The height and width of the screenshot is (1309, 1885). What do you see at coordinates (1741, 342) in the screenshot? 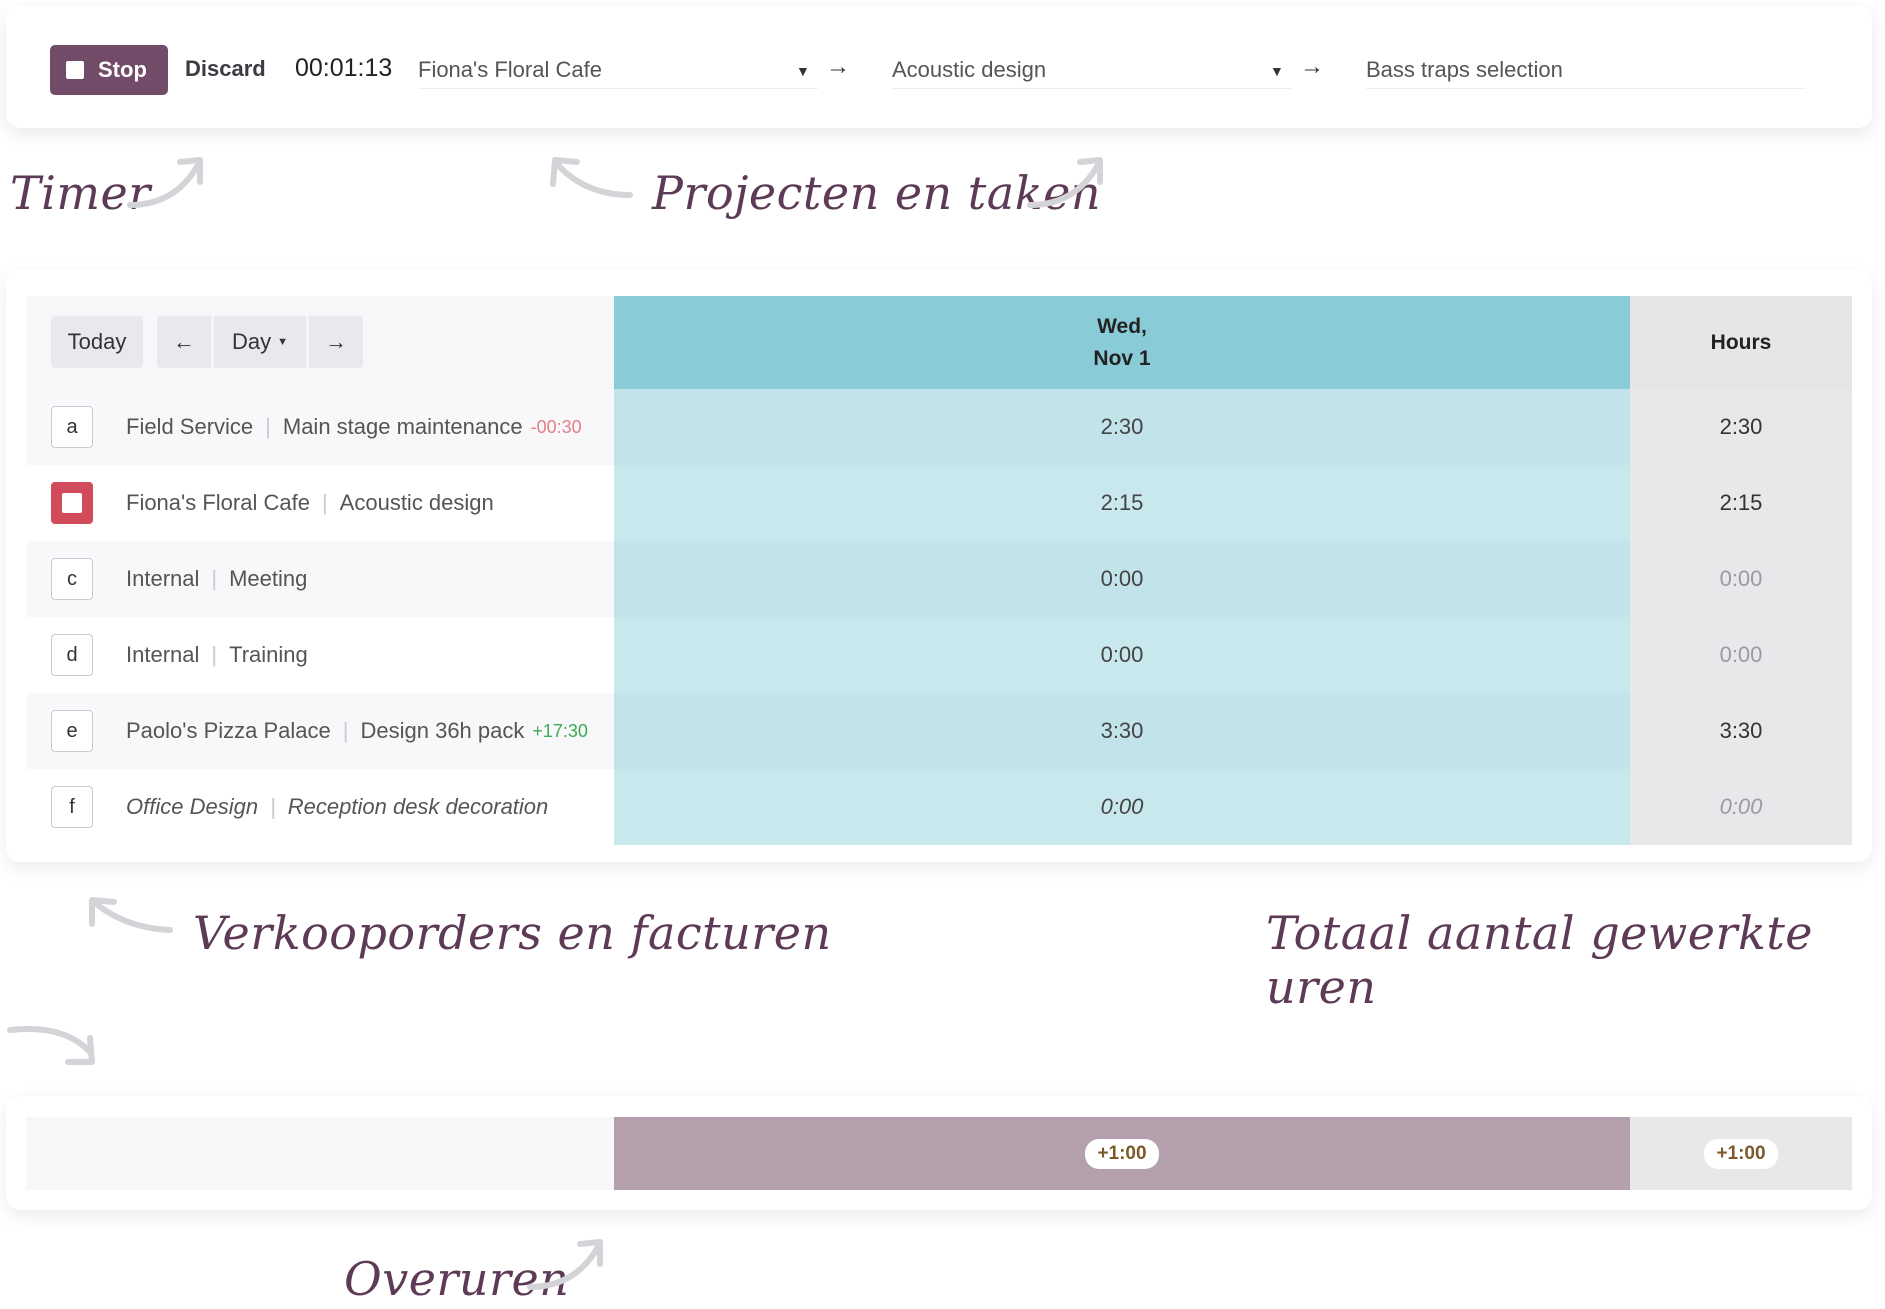
I see `hours-column-header: Hours` at bounding box center [1741, 342].